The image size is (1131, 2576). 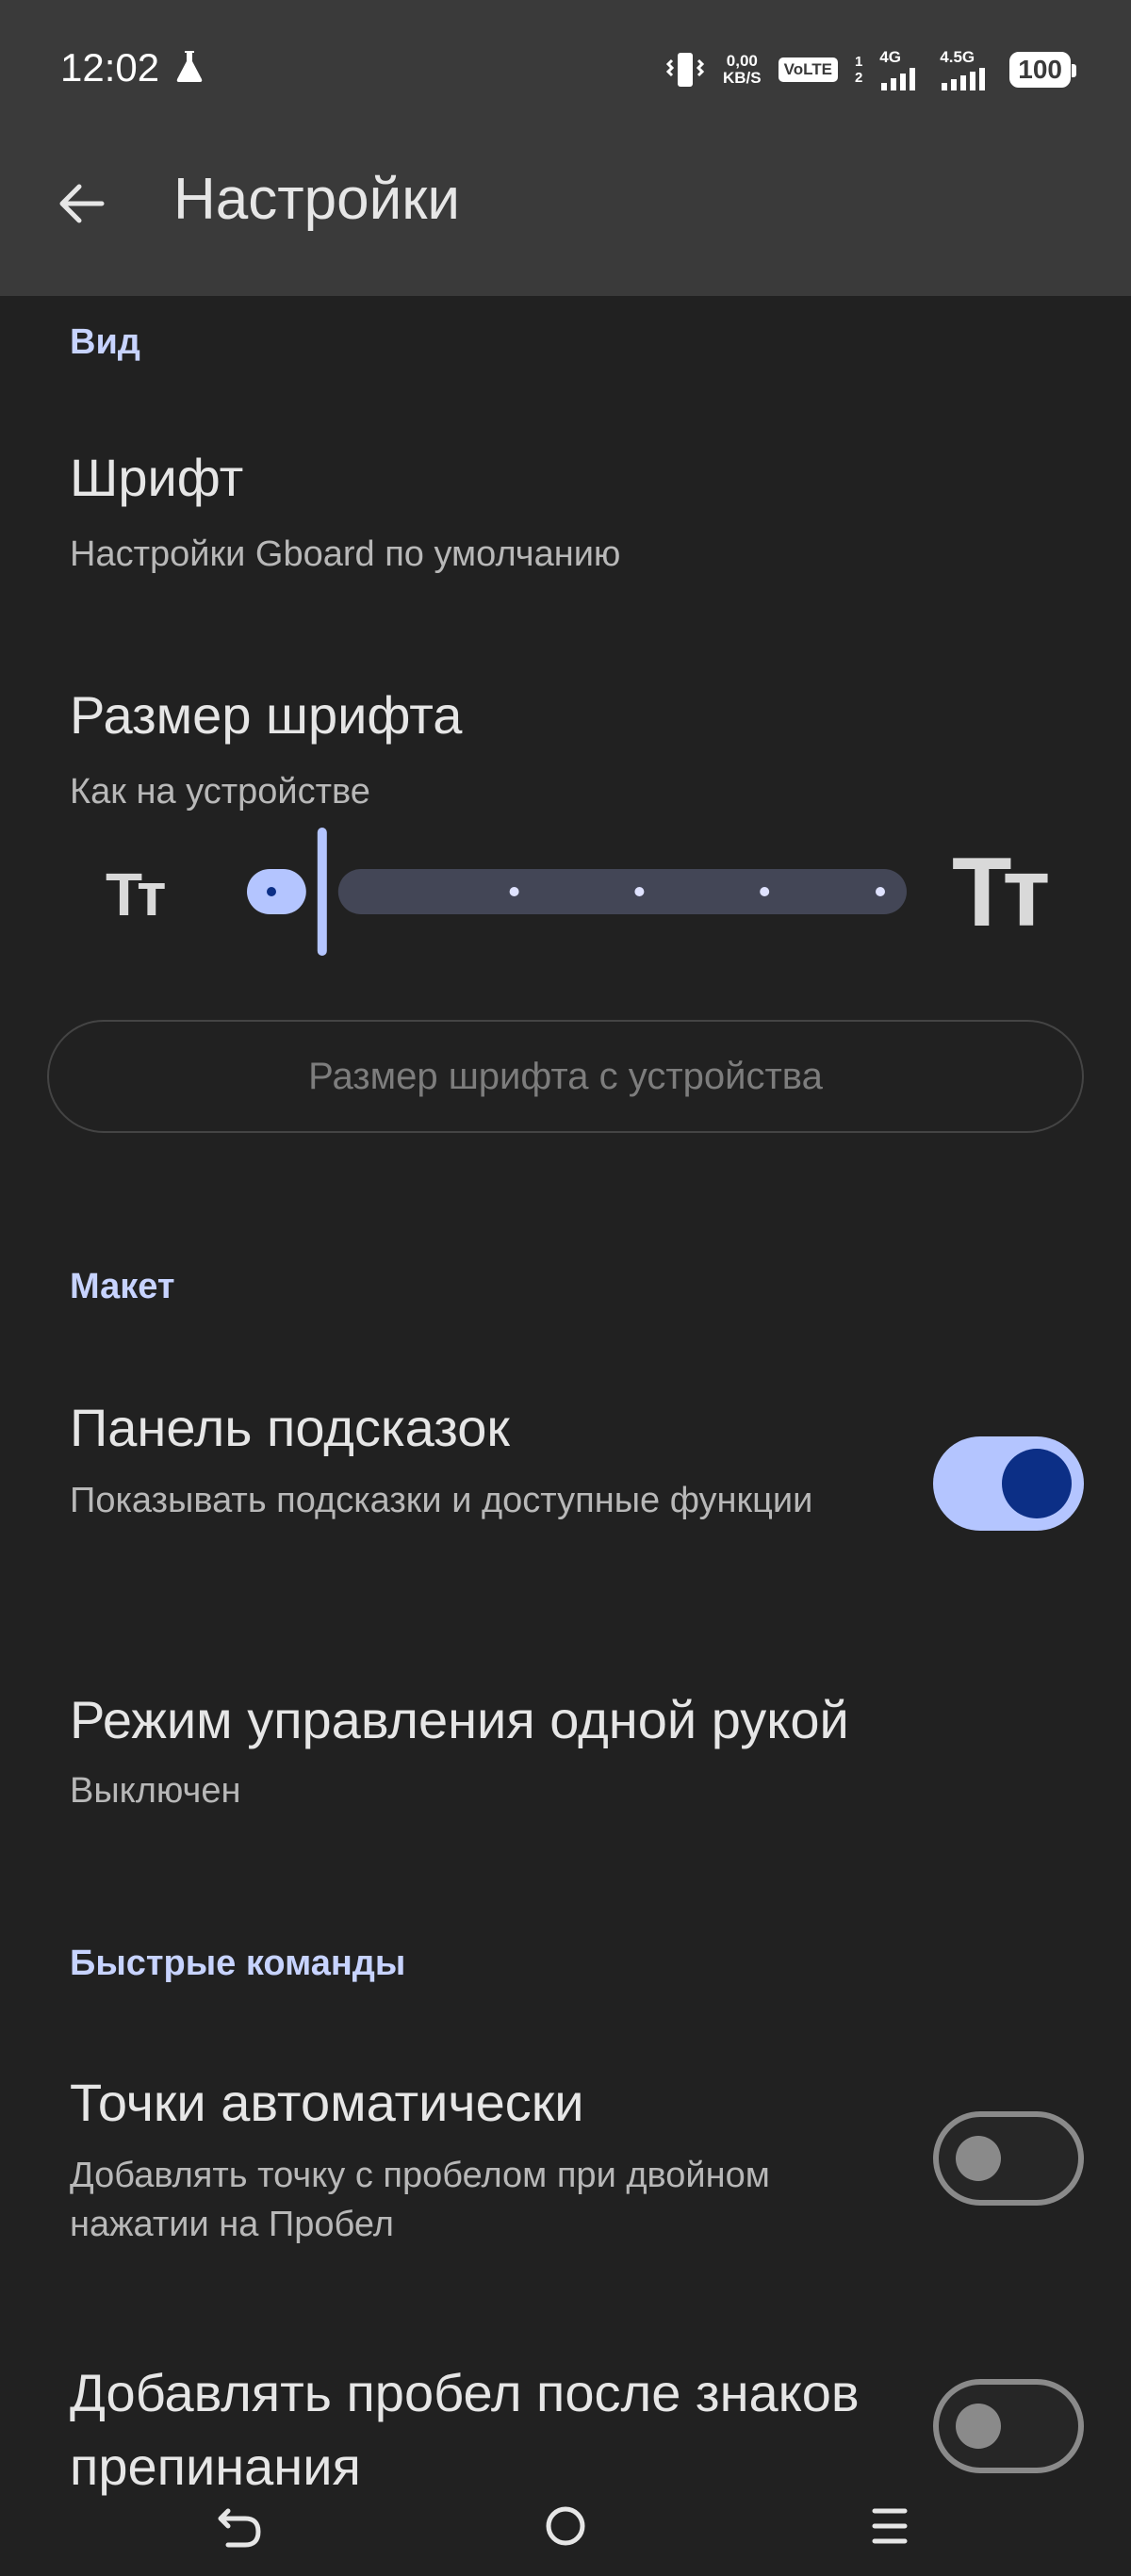 What do you see at coordinates (266, 715) in the screenshot?
I see `setting-font-size-title: Размер шрифта` at bounding box center [266, 715].